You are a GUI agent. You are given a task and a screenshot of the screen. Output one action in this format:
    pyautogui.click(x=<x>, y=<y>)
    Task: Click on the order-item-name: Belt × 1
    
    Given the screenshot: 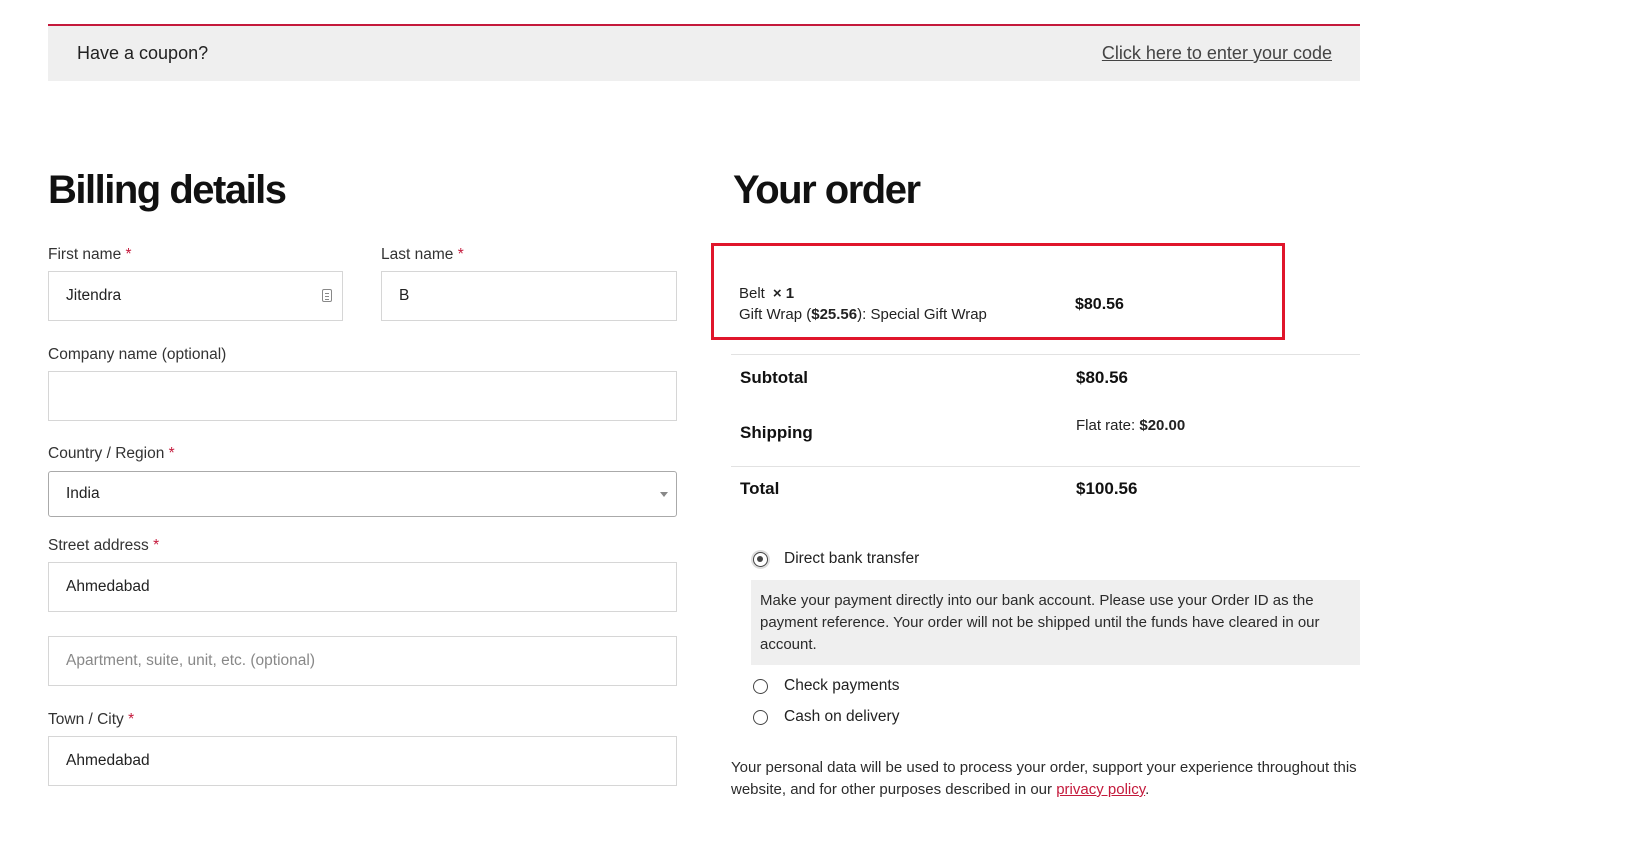 What is the action you would take?
    pyautogui.click(x=767, y=293)
    